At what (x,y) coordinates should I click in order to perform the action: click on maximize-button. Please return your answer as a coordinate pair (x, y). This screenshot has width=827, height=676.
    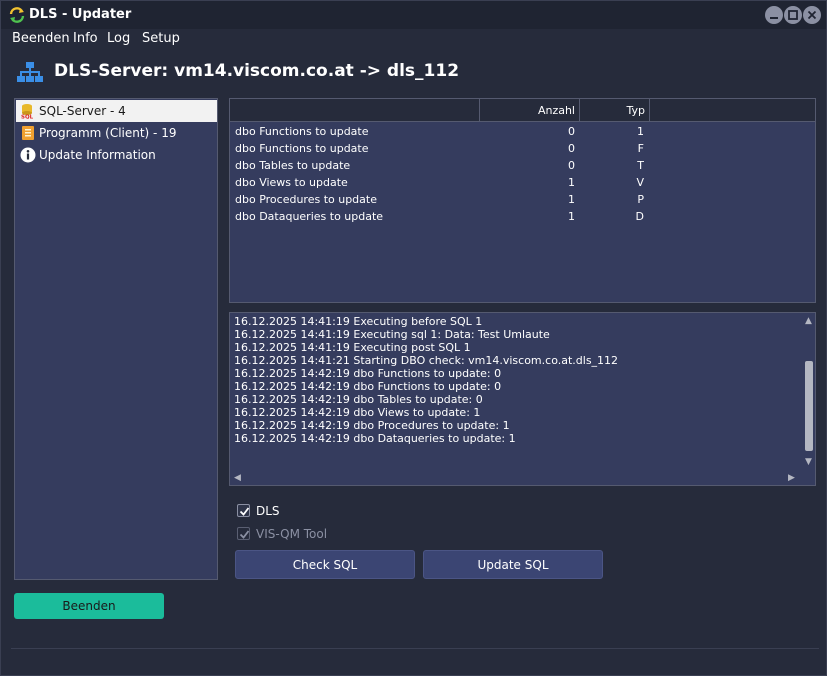
    Looking at the image, I should click on (793, 15).